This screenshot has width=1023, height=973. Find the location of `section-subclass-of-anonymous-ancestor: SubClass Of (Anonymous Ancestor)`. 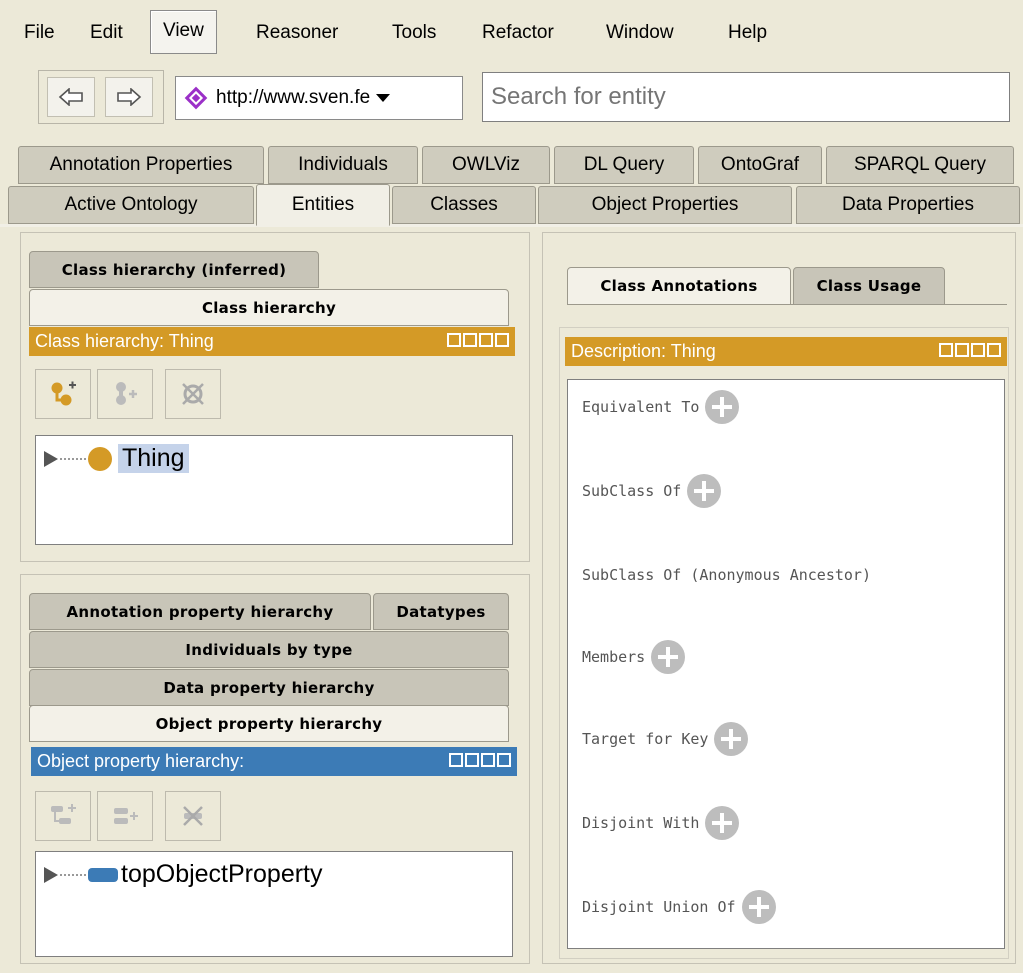

section-subclass-of-anonymous-ancestor: SubClass Of (Anonymous Ancestor) is located at coordinates (726, 575).